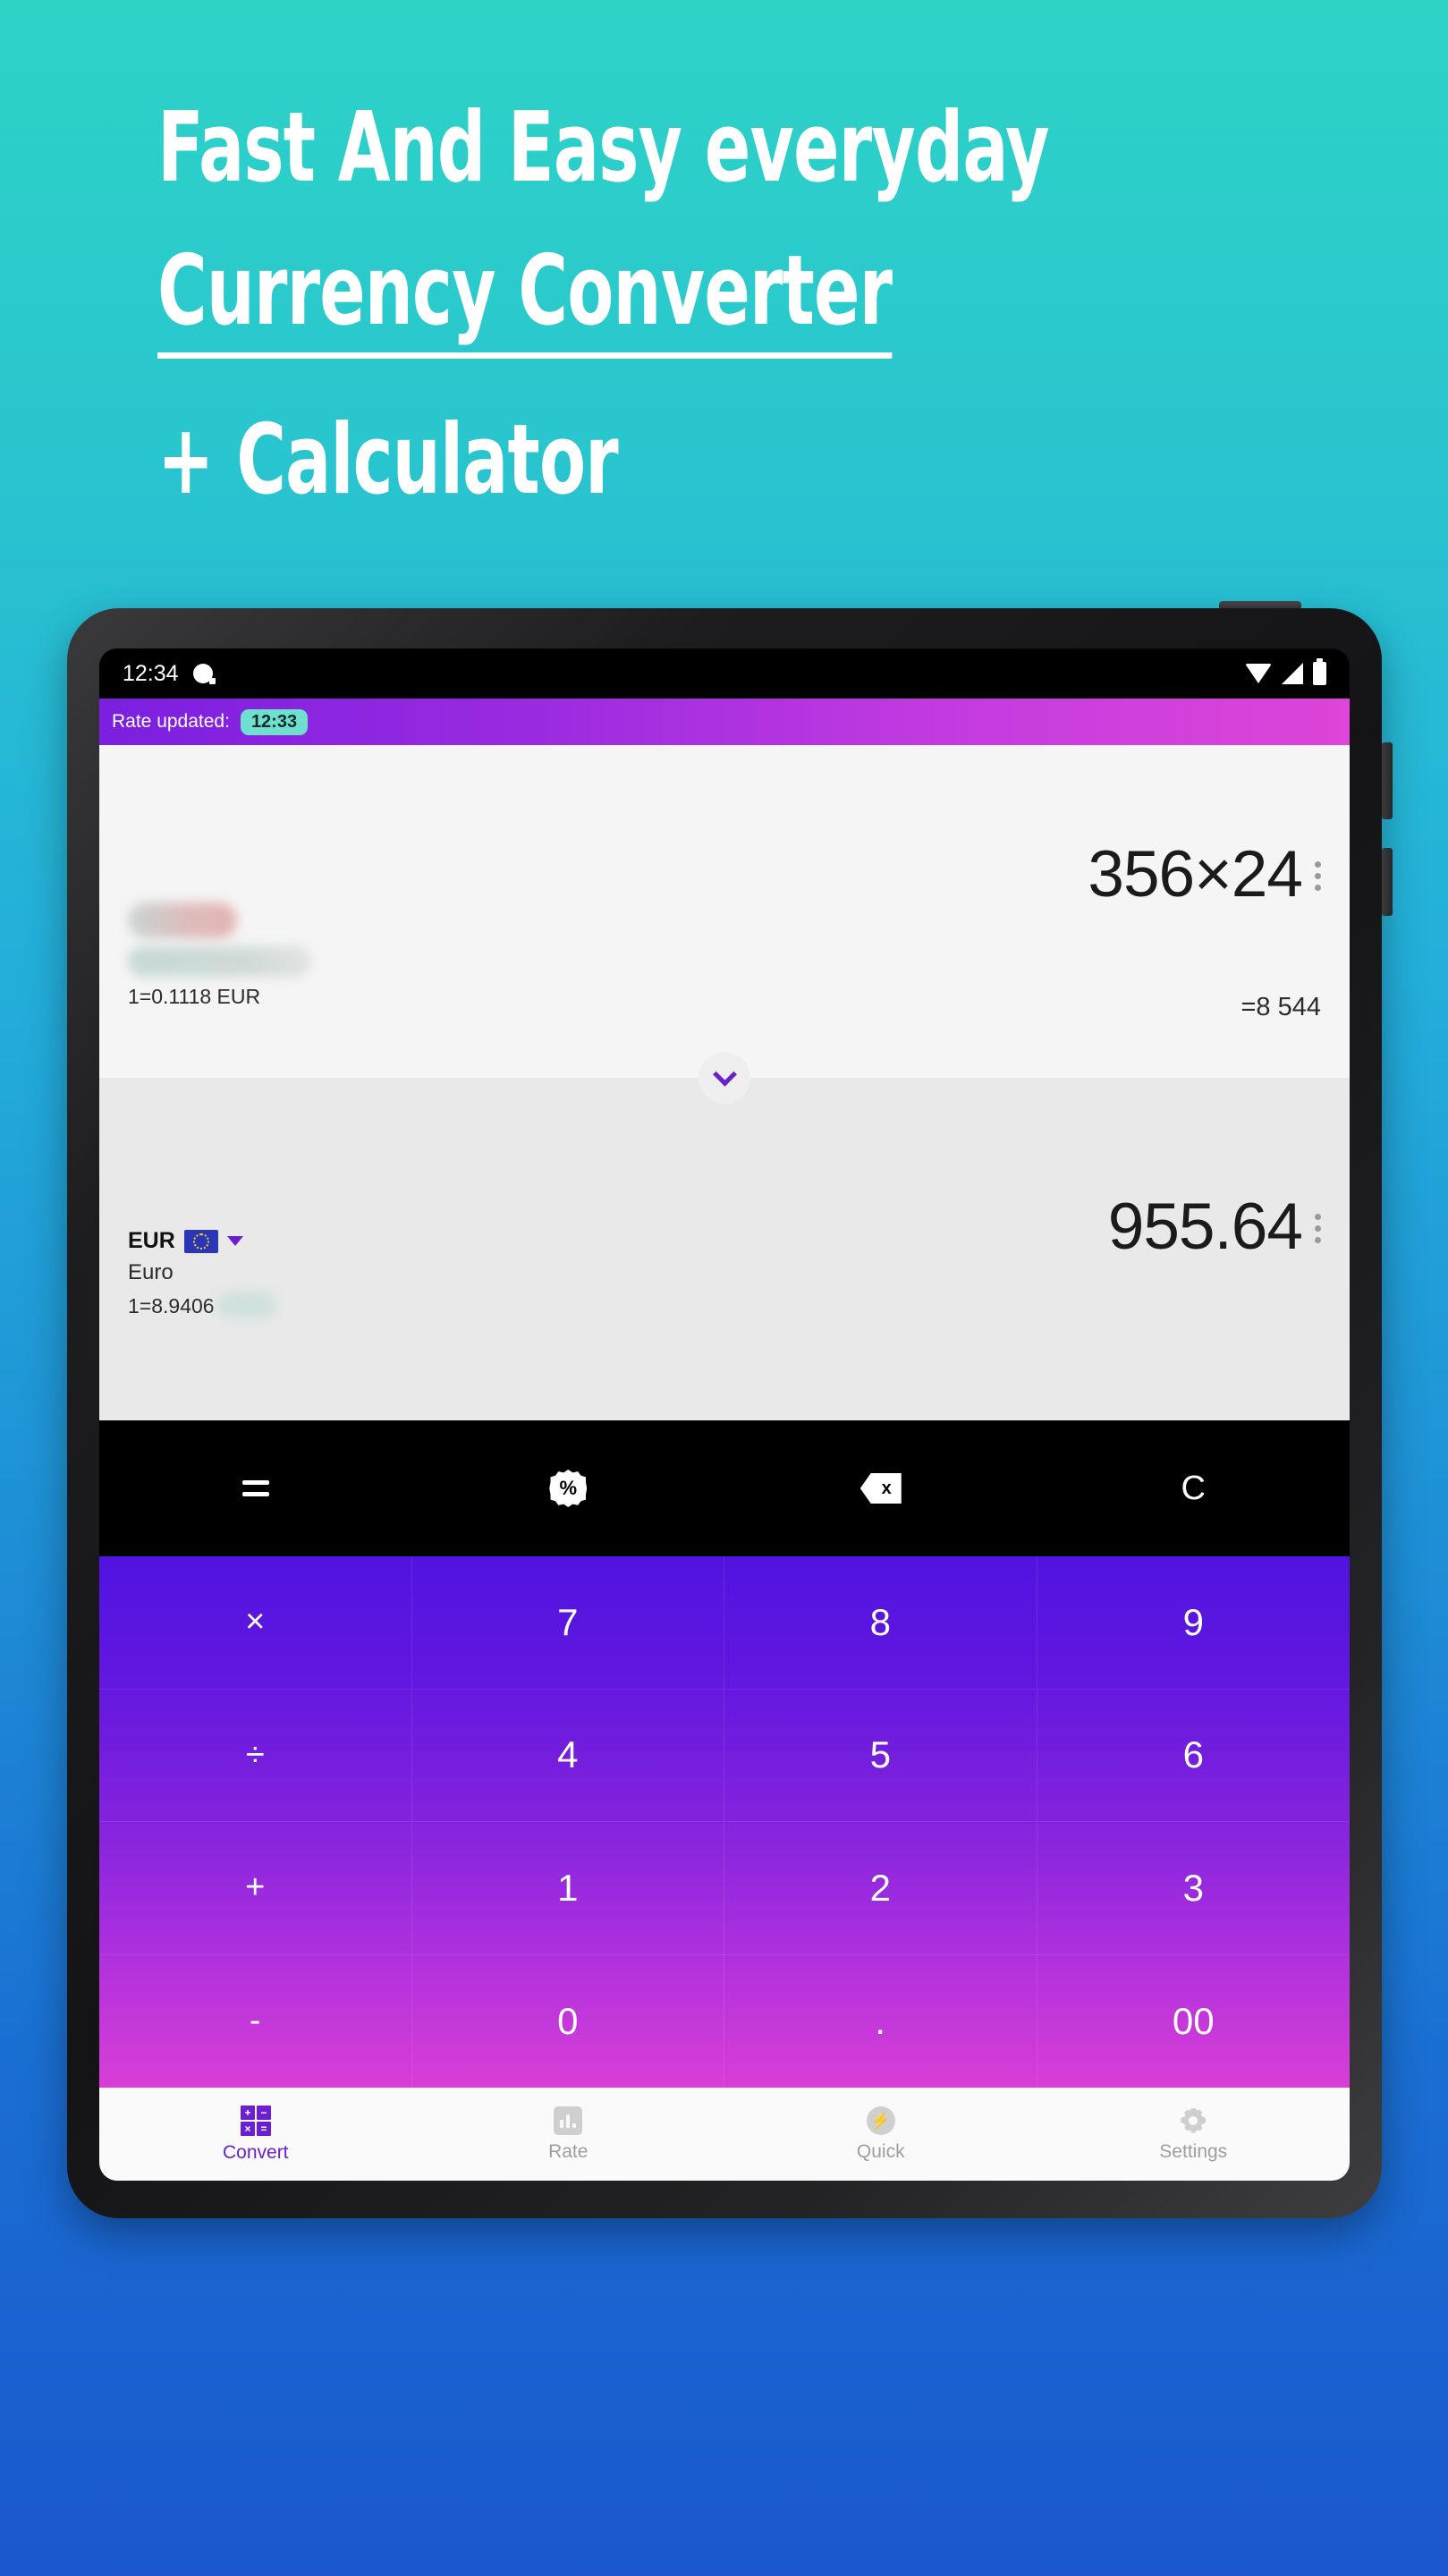 The width and height of the screenshot is (1448, 2576). I want to click on convert-glyph-equals: =, so click(263, 2128).